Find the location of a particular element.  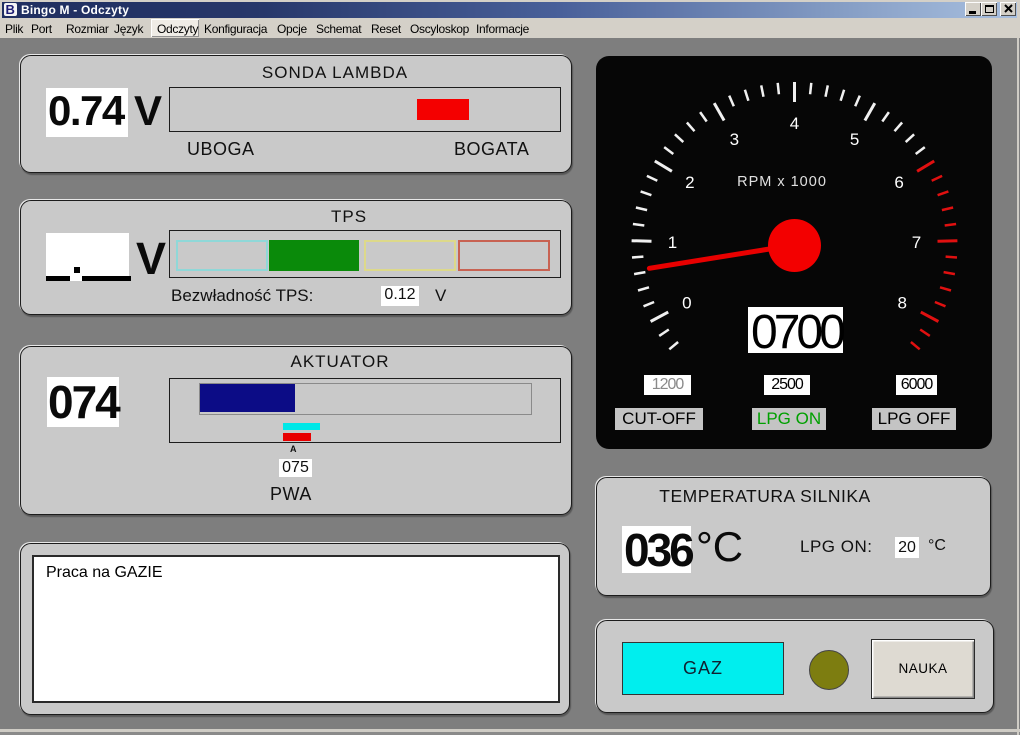

svg-text: 4 is located at coordinates (794, 123).